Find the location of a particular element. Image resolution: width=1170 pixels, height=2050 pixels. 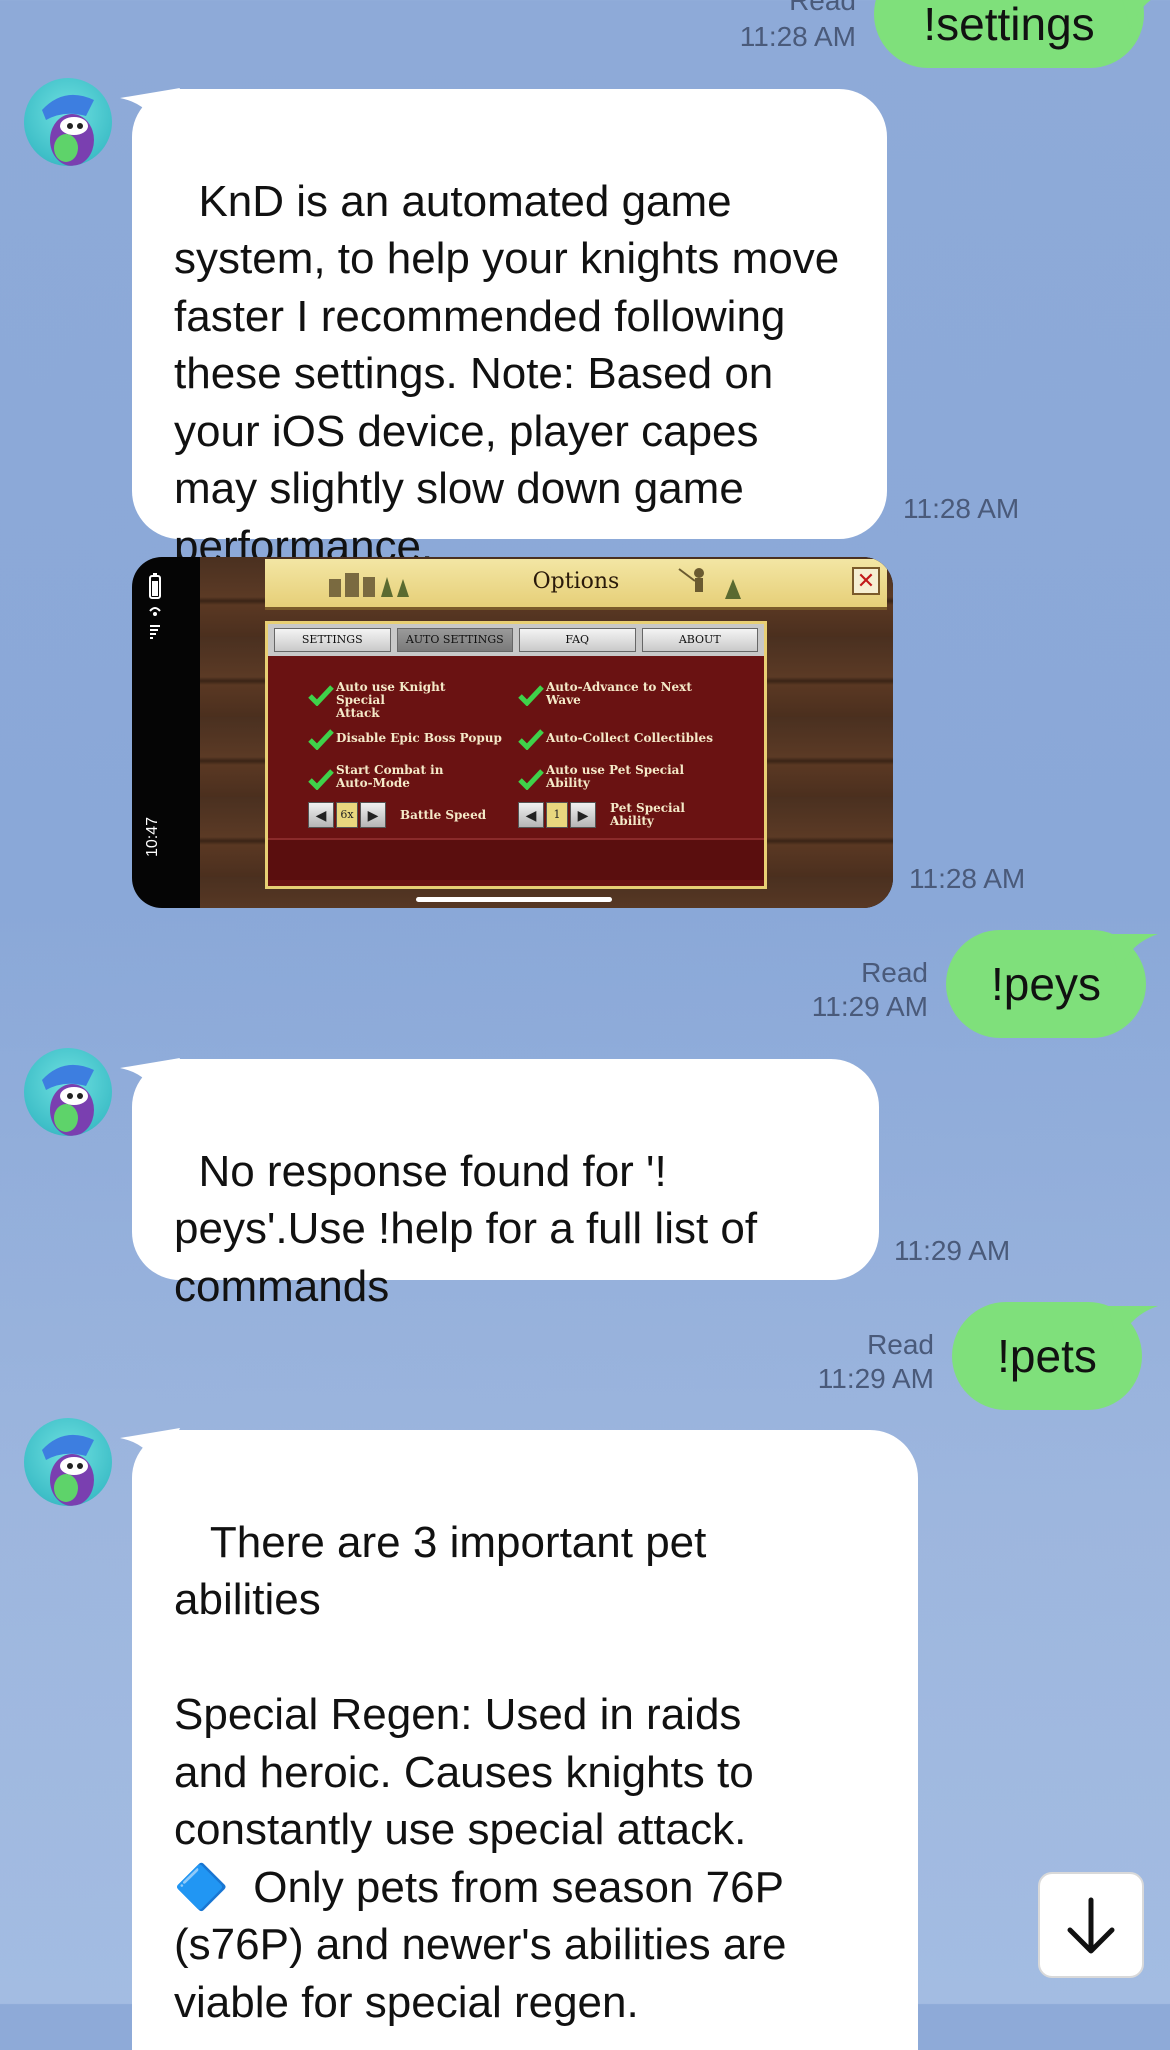

battle-speed-stepper: ◀ 6x ▶ is located at coordinates (347, 815).